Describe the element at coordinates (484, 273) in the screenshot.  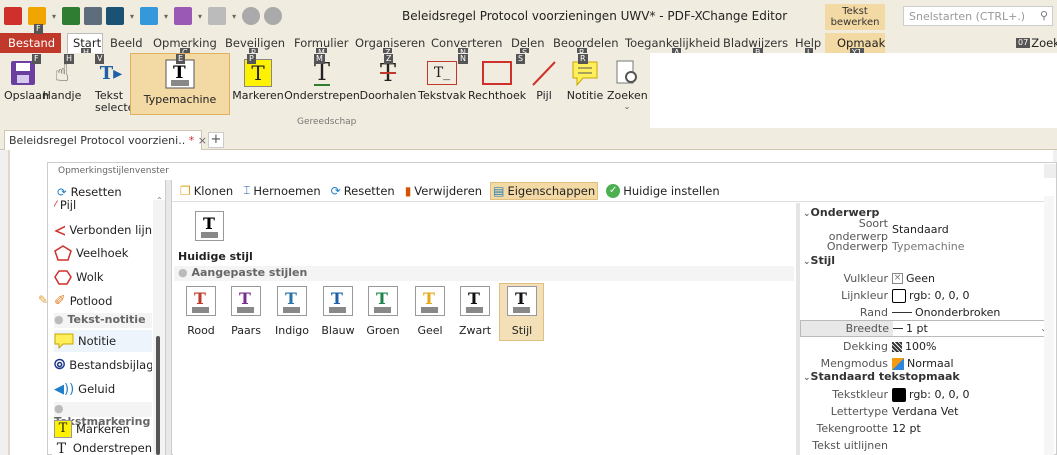
I see `custom-styles-heading: ● Aangepaste stijlen` at that location.